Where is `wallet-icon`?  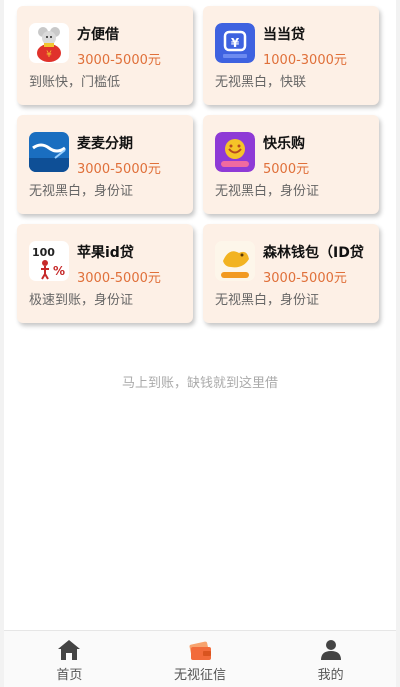 wallet-icon is located at coordinates (200, 650).